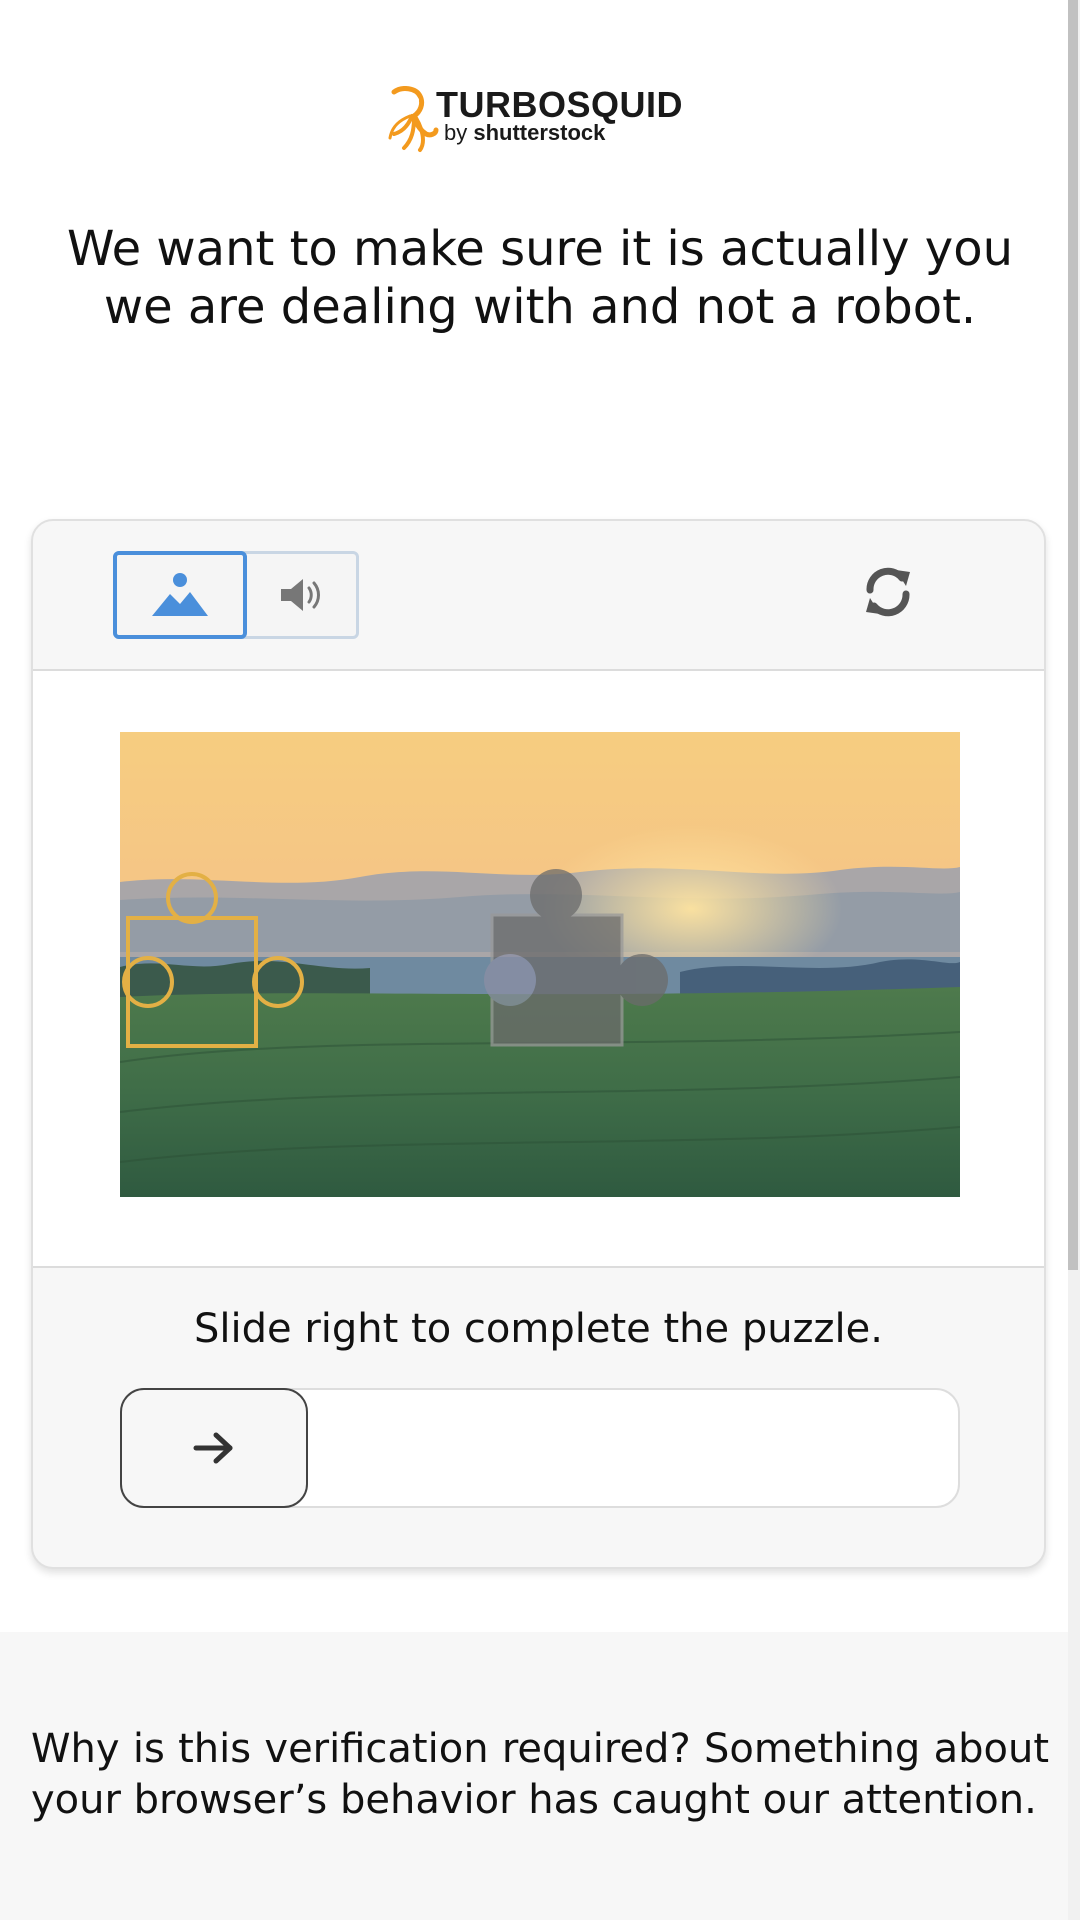  I want to click on image-icon, so click(180, 594).